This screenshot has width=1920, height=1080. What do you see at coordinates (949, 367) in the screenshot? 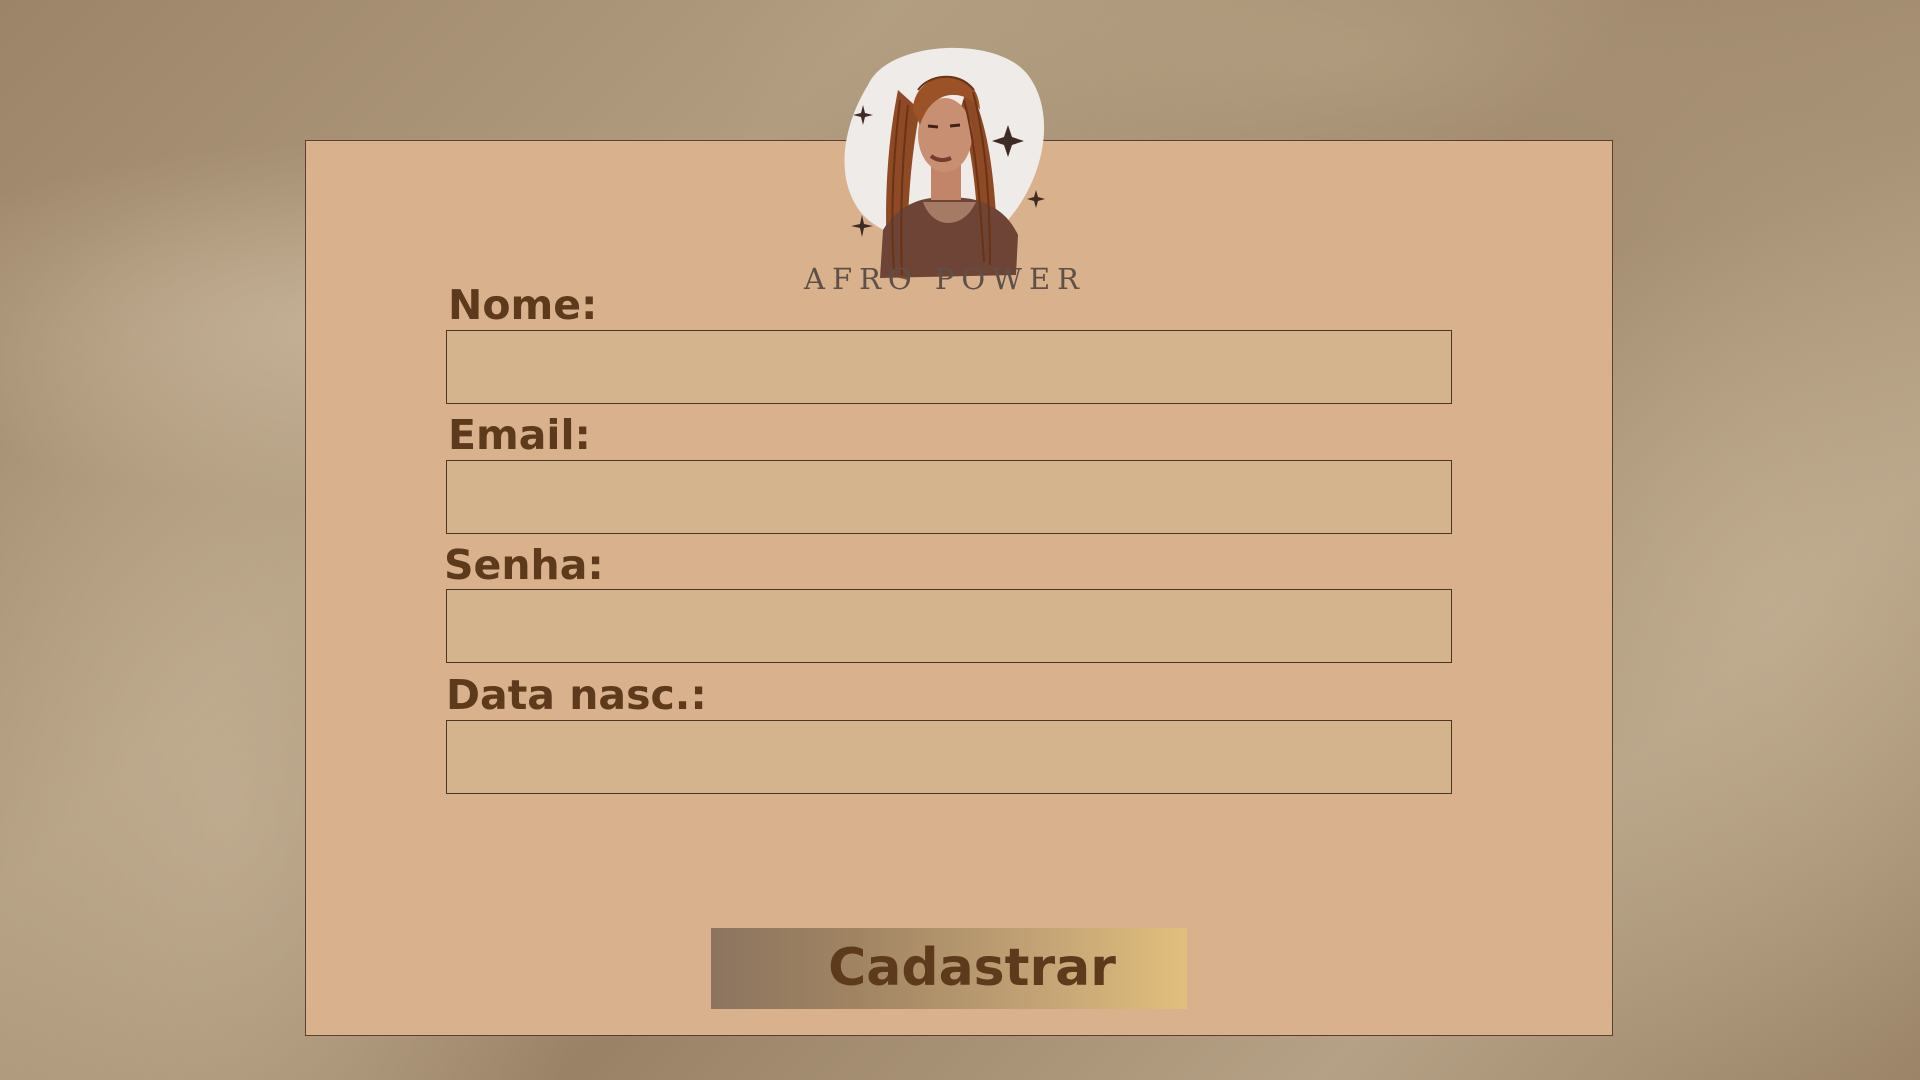
I see `name-input` at bounding box center [949, 367].